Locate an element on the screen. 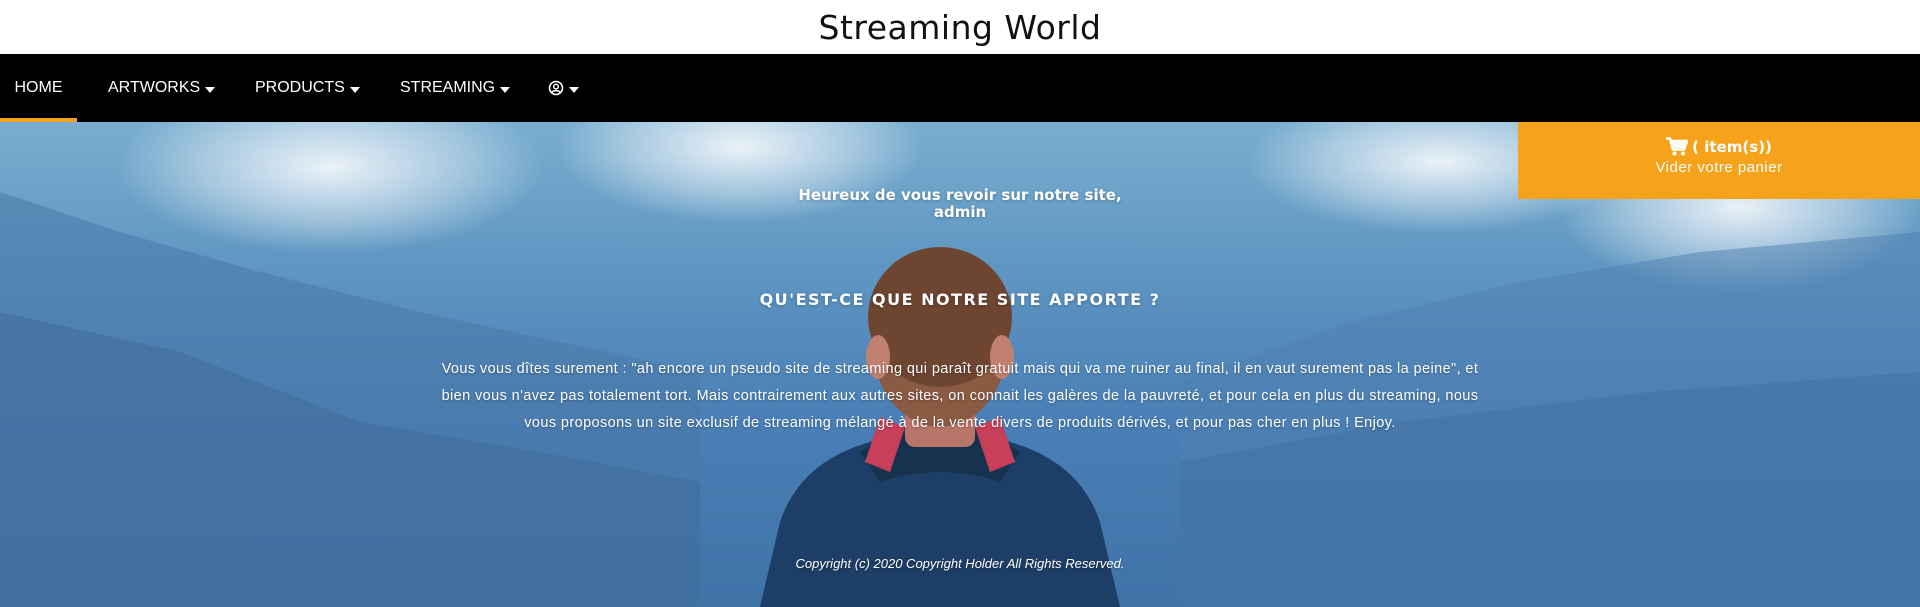  nav-item-home: HOME is located at coordinates (38, 88).